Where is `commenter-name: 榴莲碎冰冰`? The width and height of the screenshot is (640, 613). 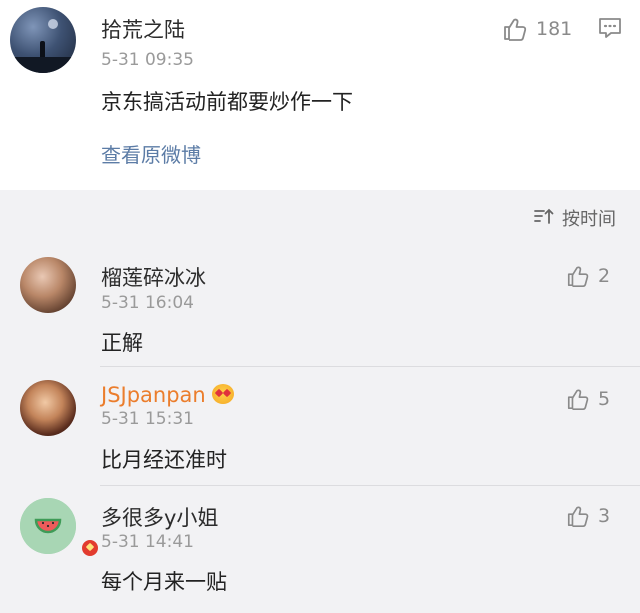 commenter-name: 榴莲碎冰冰 is located at coordinates (153, 277).